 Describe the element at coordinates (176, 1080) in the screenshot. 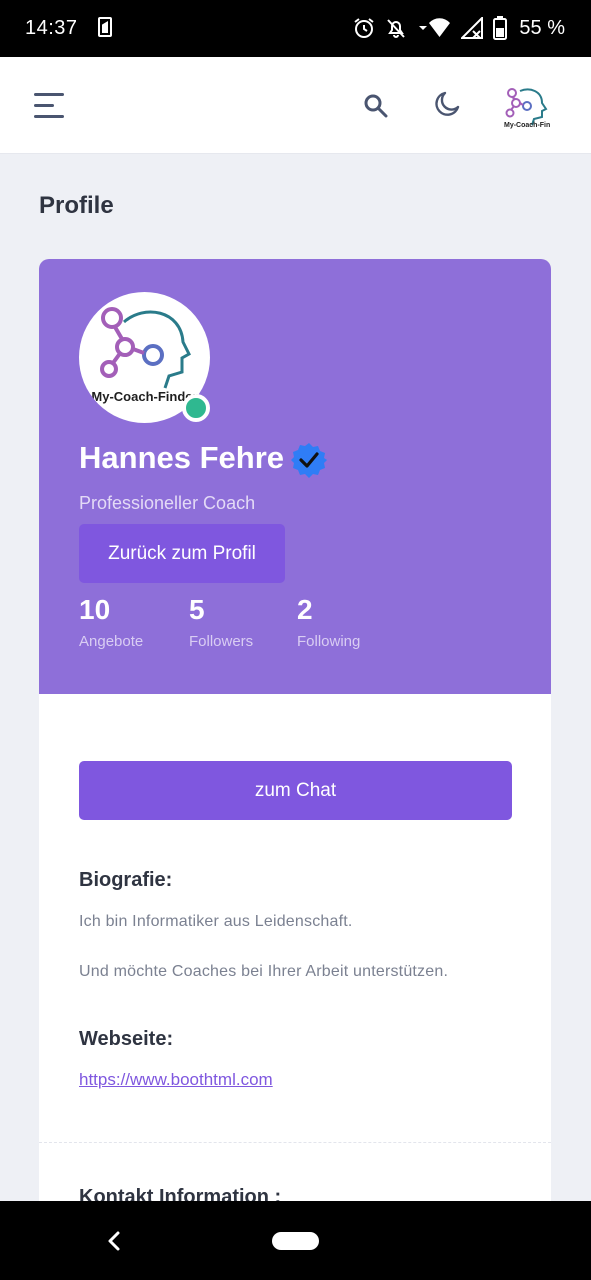

I see `website-link: https://www.boothtml.com` at that location.